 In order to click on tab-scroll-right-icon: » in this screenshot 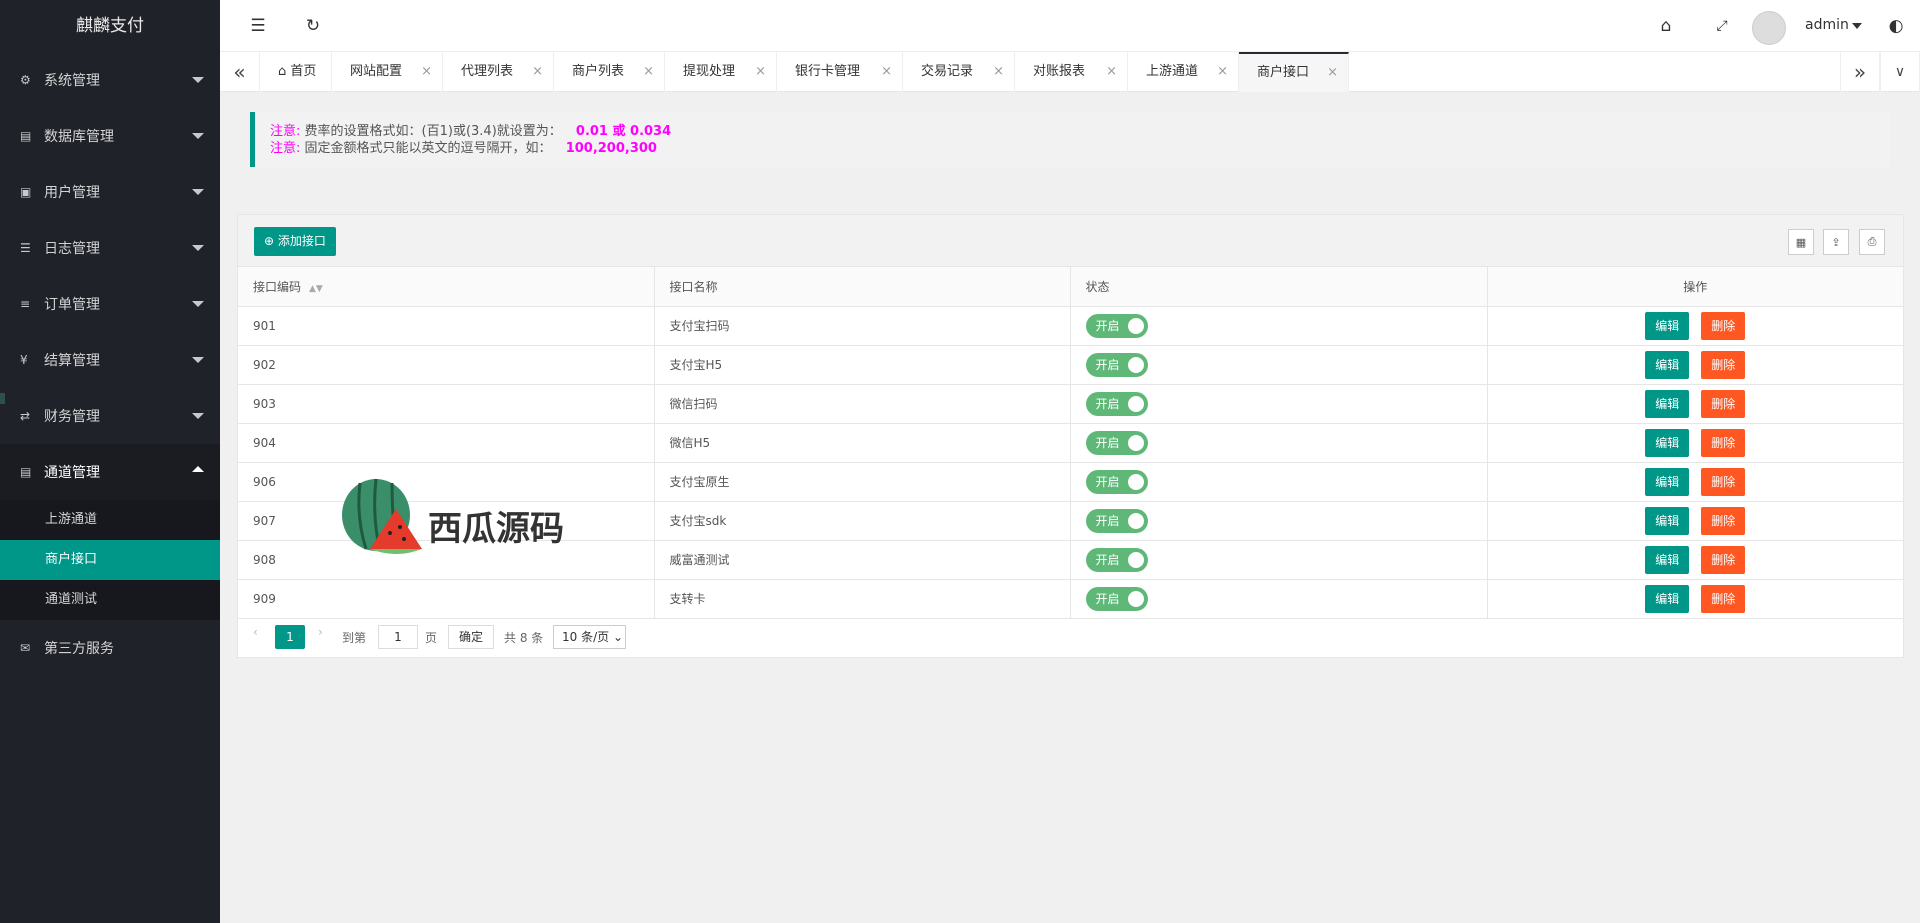, I will do `click(1860, 72)`.